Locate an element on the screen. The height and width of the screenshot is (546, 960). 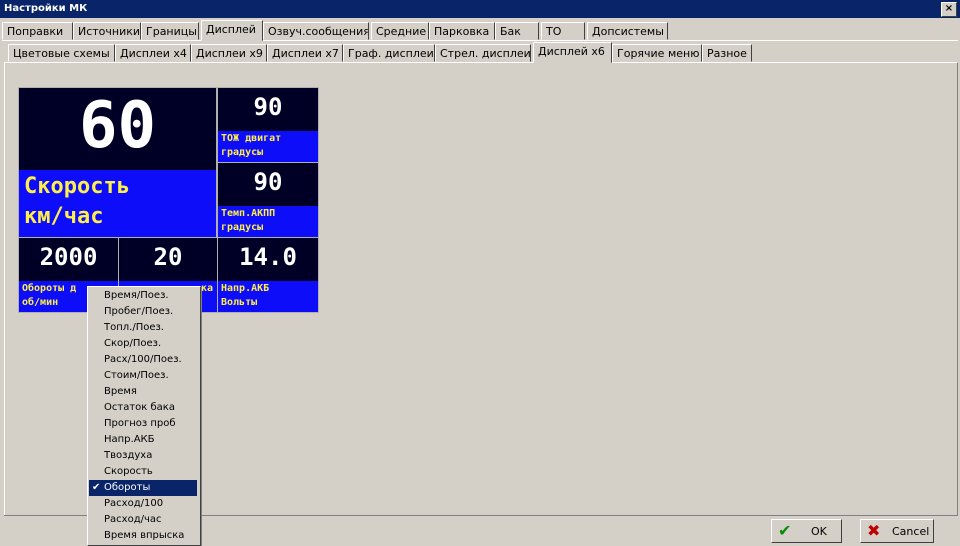
menu-item-label: Пробег/Поез. is located at coordinates (139, 311).